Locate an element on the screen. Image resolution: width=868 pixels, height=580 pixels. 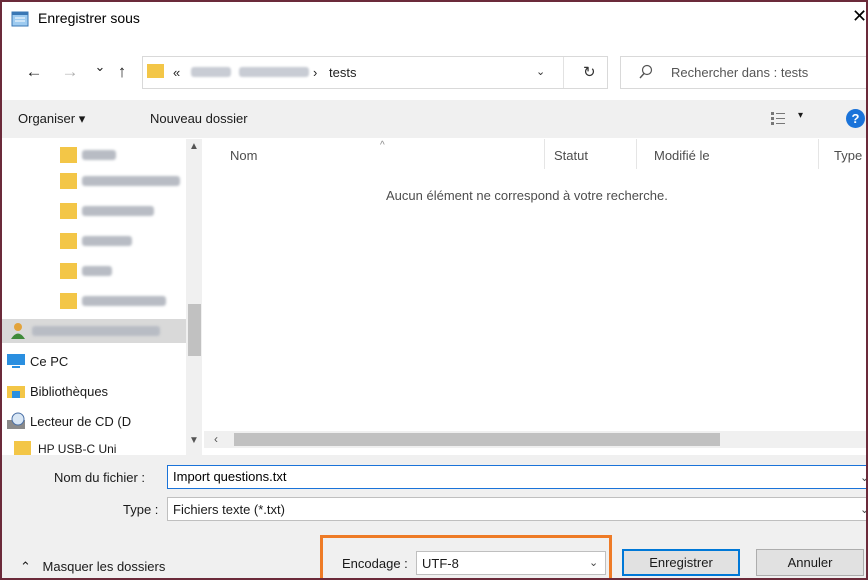
nav-item-cd-drive: Lecteur de CD (D is located at coordinates (94, 421).